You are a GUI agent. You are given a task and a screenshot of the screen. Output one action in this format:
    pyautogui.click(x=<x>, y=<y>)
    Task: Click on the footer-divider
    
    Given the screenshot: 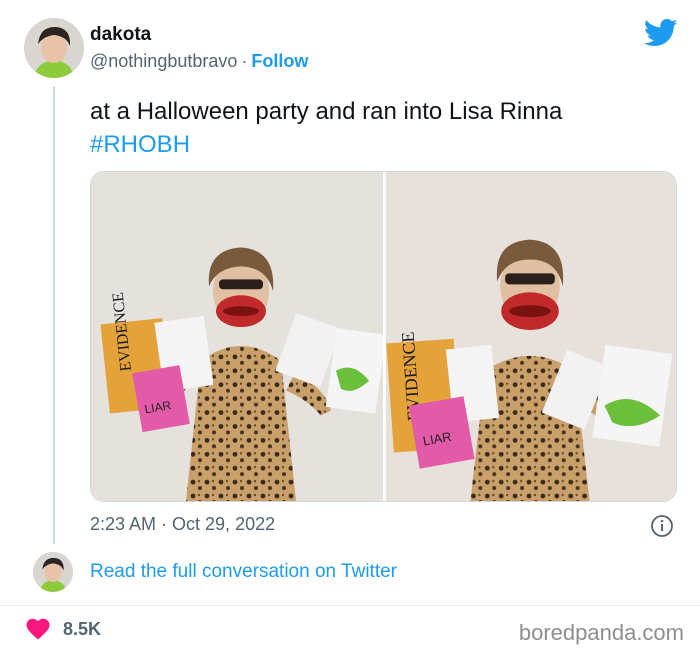 What is the action you would take?
    pyautogui.click(x=350, y=605)
    